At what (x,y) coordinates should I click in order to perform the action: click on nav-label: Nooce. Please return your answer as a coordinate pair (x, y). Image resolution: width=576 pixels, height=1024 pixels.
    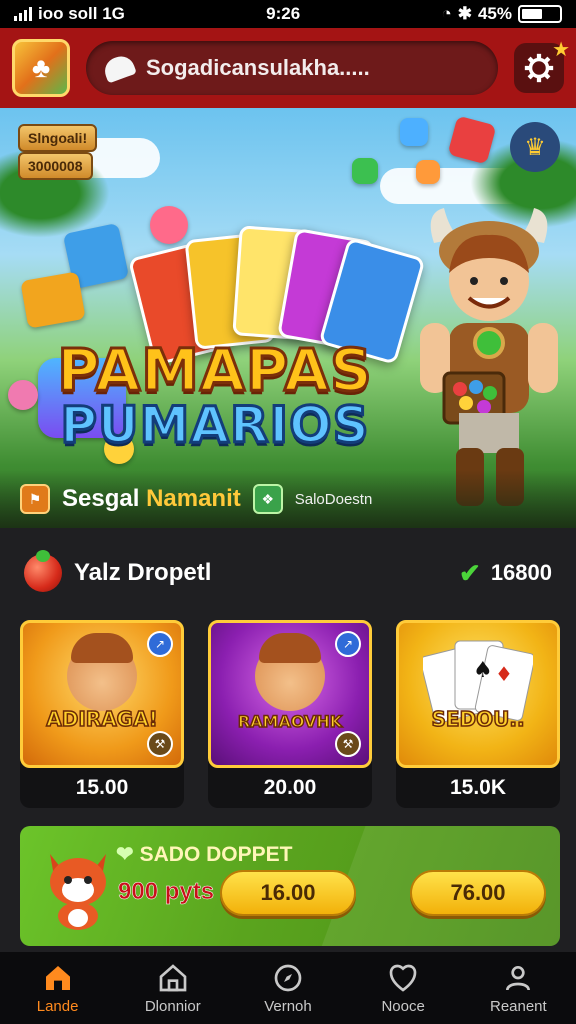
    Looking at the image, I should click on (403, 1006).